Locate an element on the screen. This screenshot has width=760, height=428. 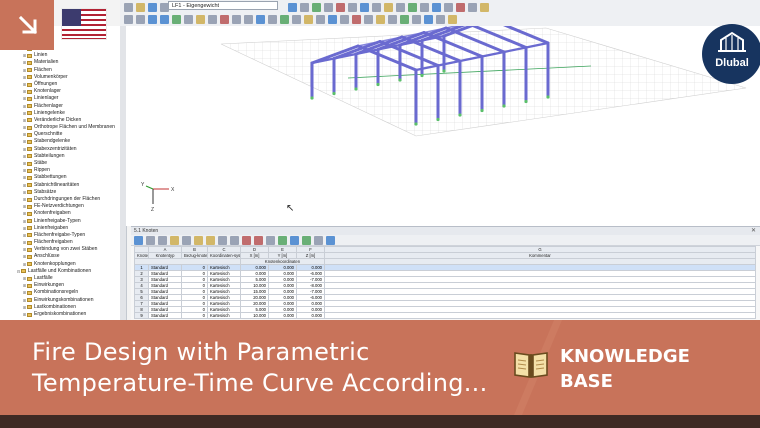
navigator-item: ⊞ Linien is located at coordinates (68, 55).